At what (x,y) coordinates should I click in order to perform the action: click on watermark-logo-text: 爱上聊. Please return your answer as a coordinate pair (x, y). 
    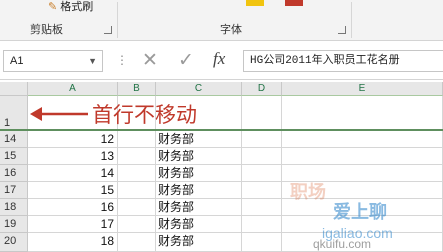
    Looking at the image, I should click on (360, 212).